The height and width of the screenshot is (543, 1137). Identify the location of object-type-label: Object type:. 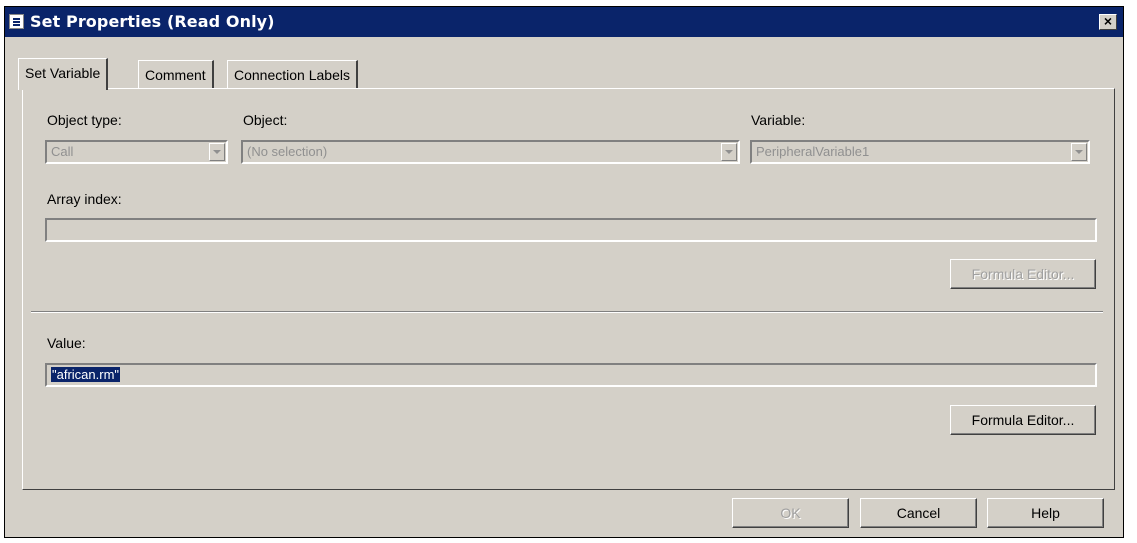
(84, 120).